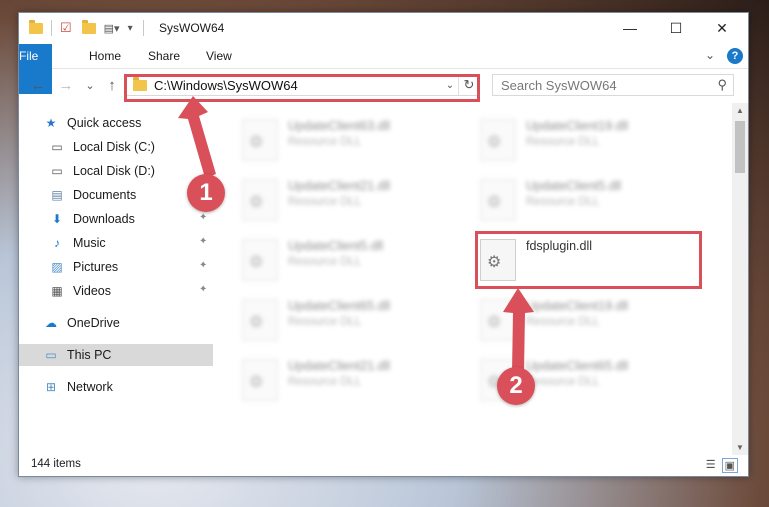 This screenshot has height=507, width=769. What do you see at coordinates (206, 193) in the screenshot?
I see `step-1-badge: 1` at bounding box center [206, 193].